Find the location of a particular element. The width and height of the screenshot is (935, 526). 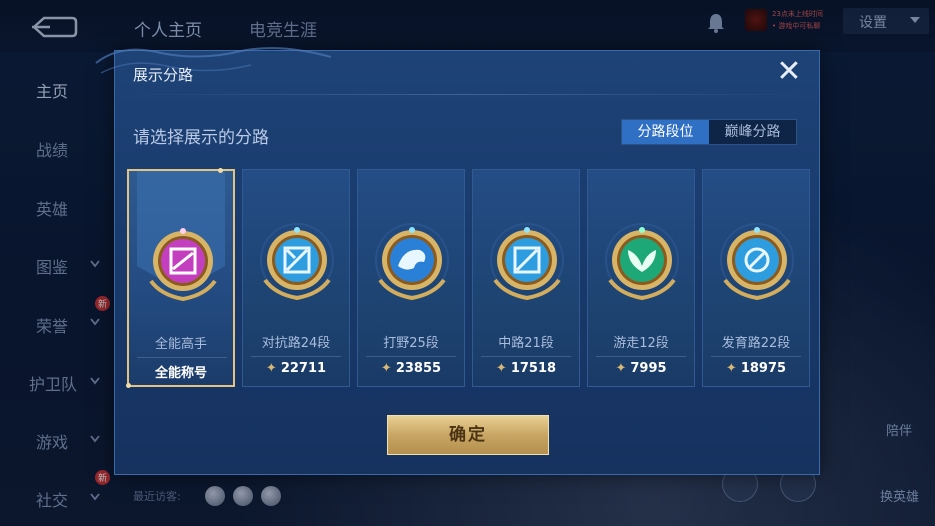

card-bottom-label: 全能称号 is located at coordinates (180, 373).